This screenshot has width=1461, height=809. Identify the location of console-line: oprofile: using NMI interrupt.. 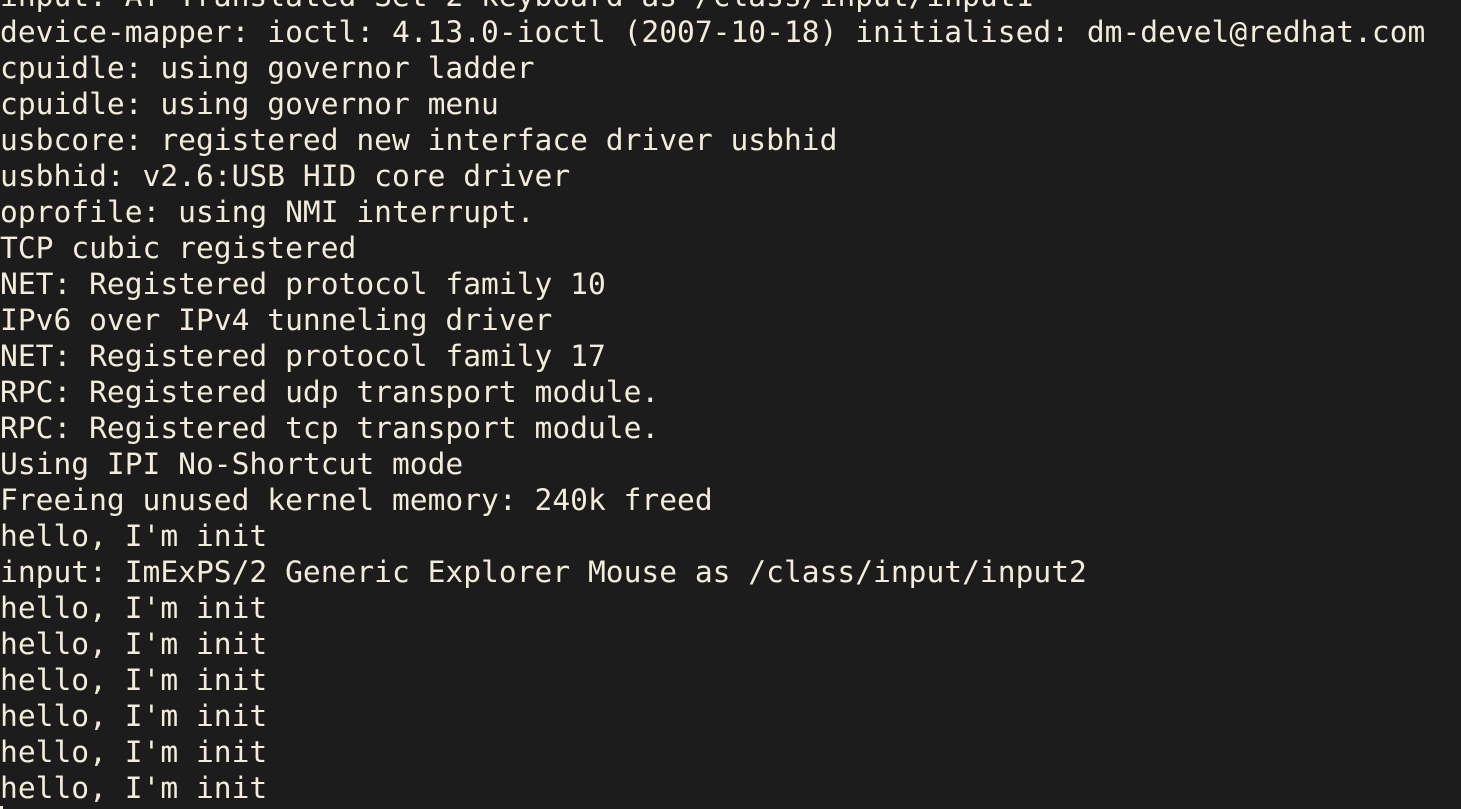
(267, 212).